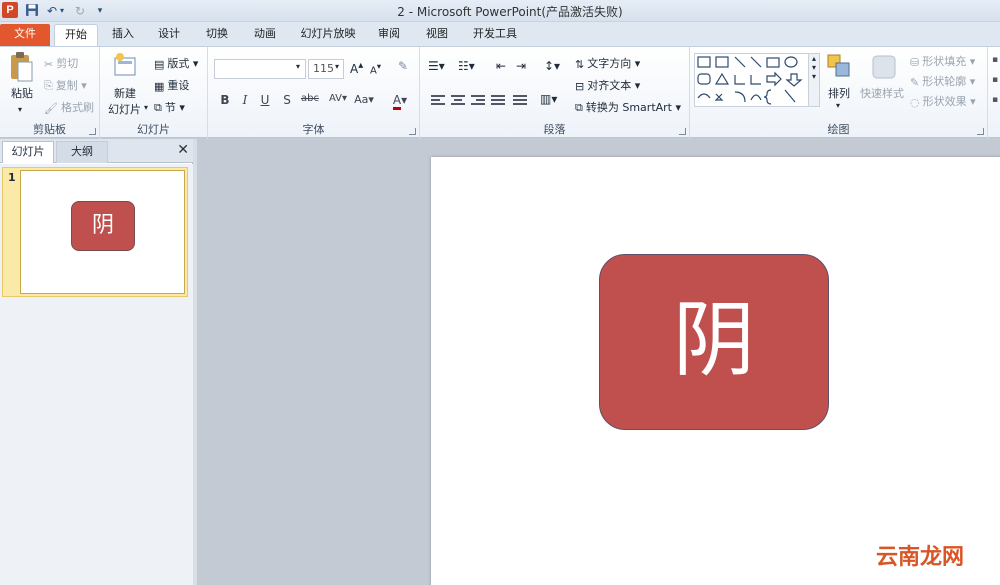 This screenshot has height=585, width=1000. Describe the element at coordinates (498, 100) in the screenshot. I see `justify-icon` at that location.